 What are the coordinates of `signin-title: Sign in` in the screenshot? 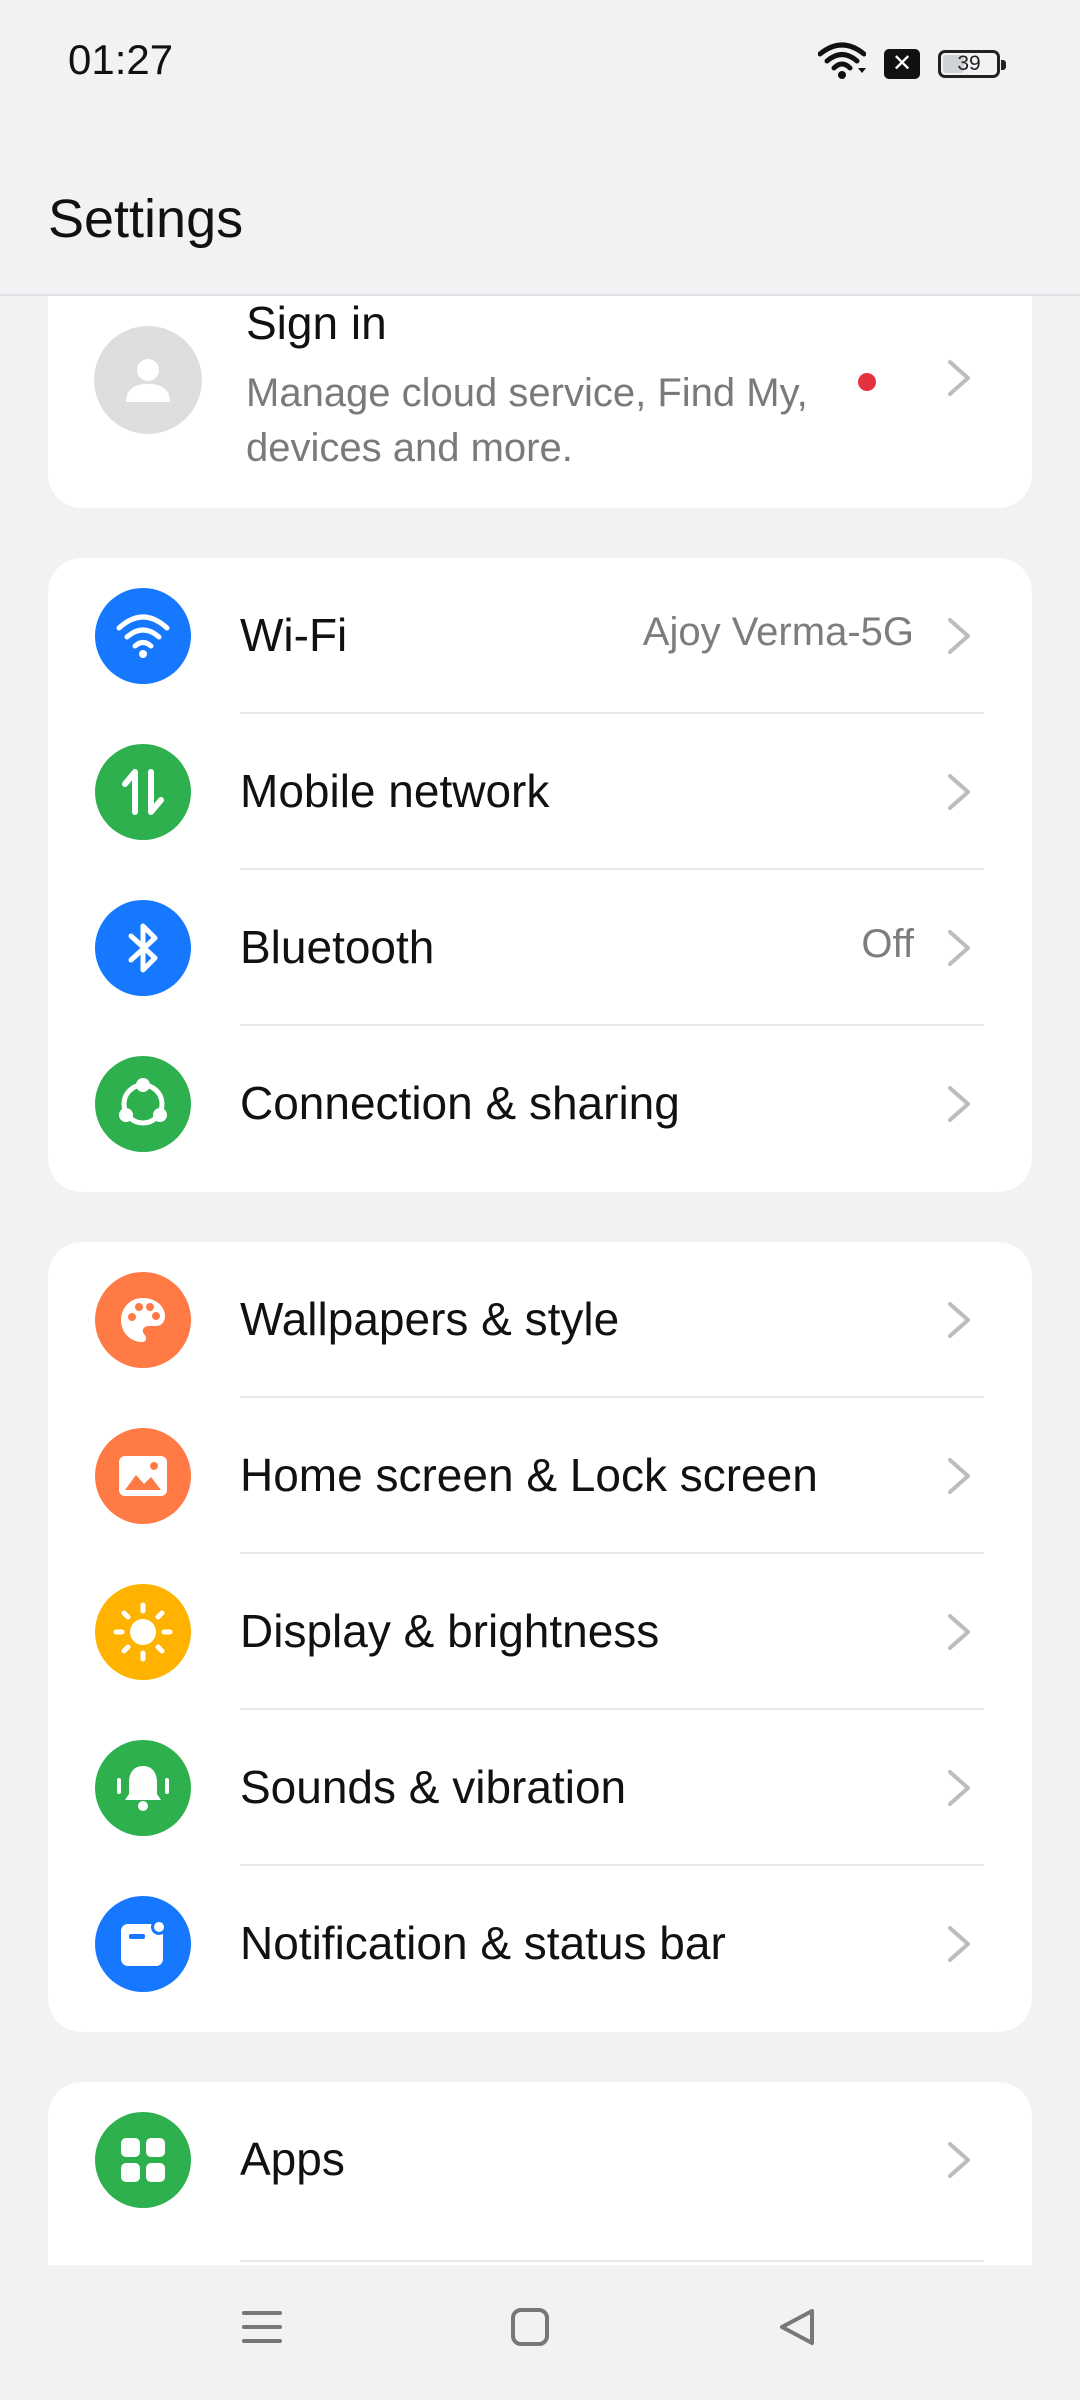 It's located at (316, 323).